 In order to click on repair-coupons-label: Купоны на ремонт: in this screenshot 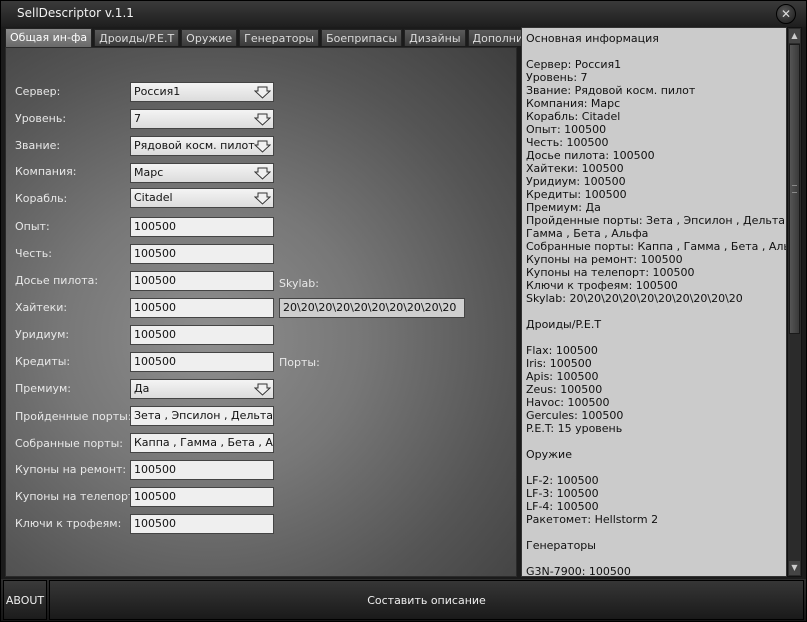, I will do `click(71, 469)`.